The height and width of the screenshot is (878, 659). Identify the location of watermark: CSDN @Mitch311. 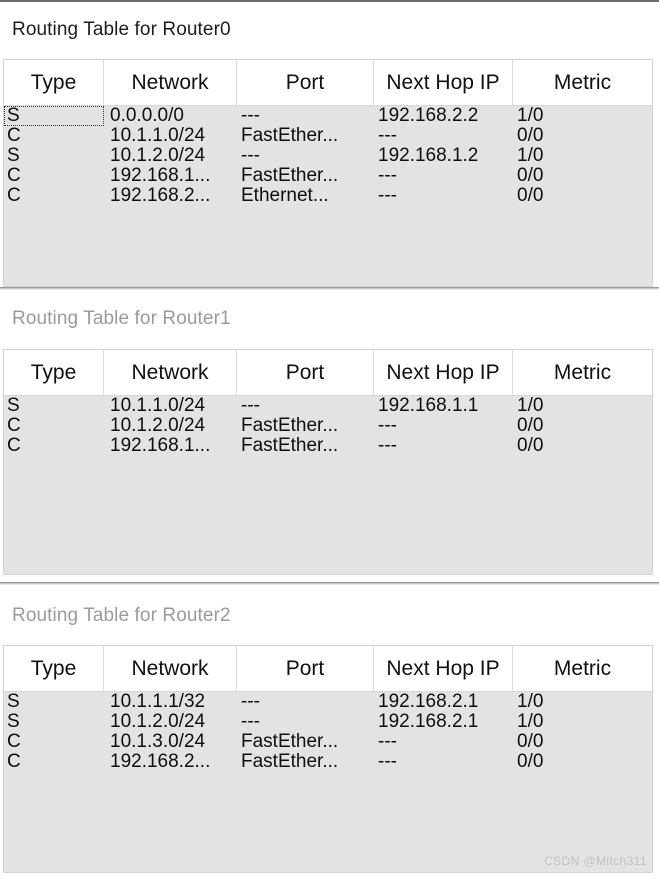
(595, 861).